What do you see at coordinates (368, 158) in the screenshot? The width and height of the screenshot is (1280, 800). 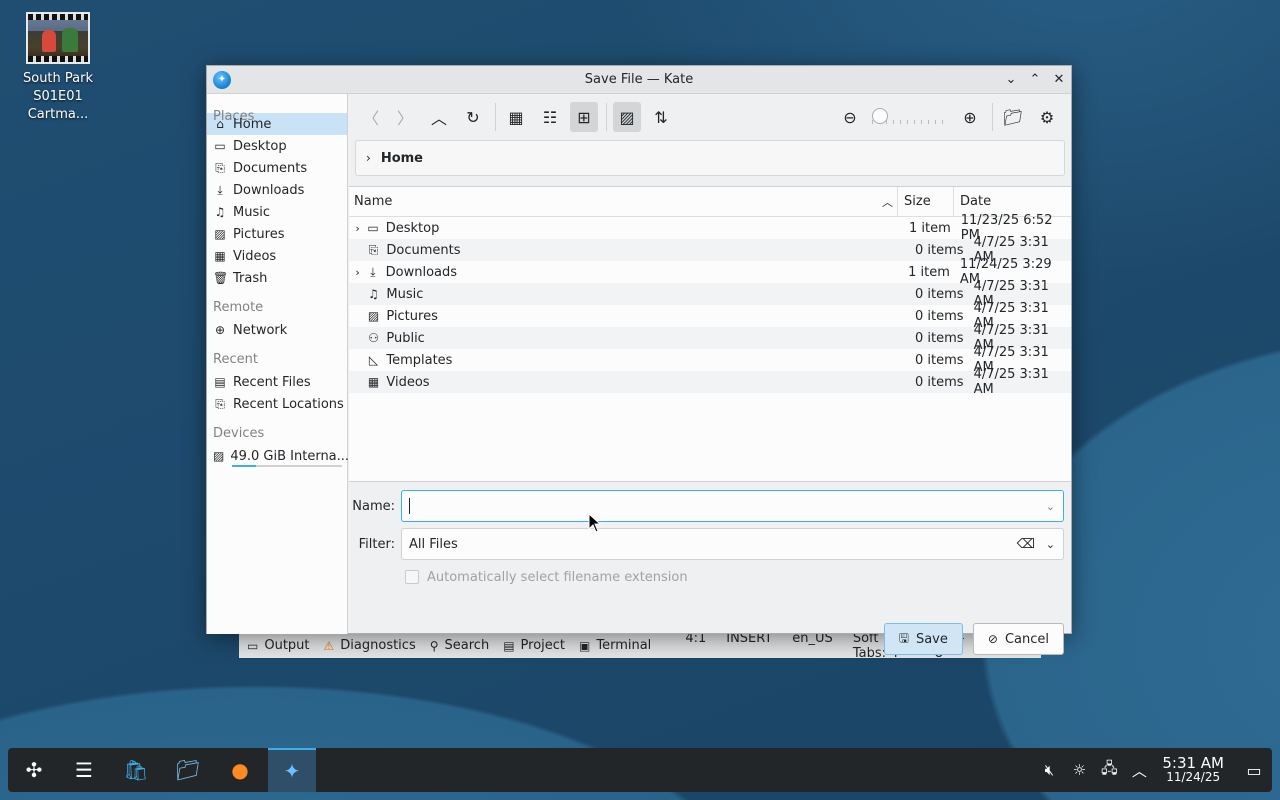 I see `chevron-right-icon: ›` at bounding box center [368, 158].